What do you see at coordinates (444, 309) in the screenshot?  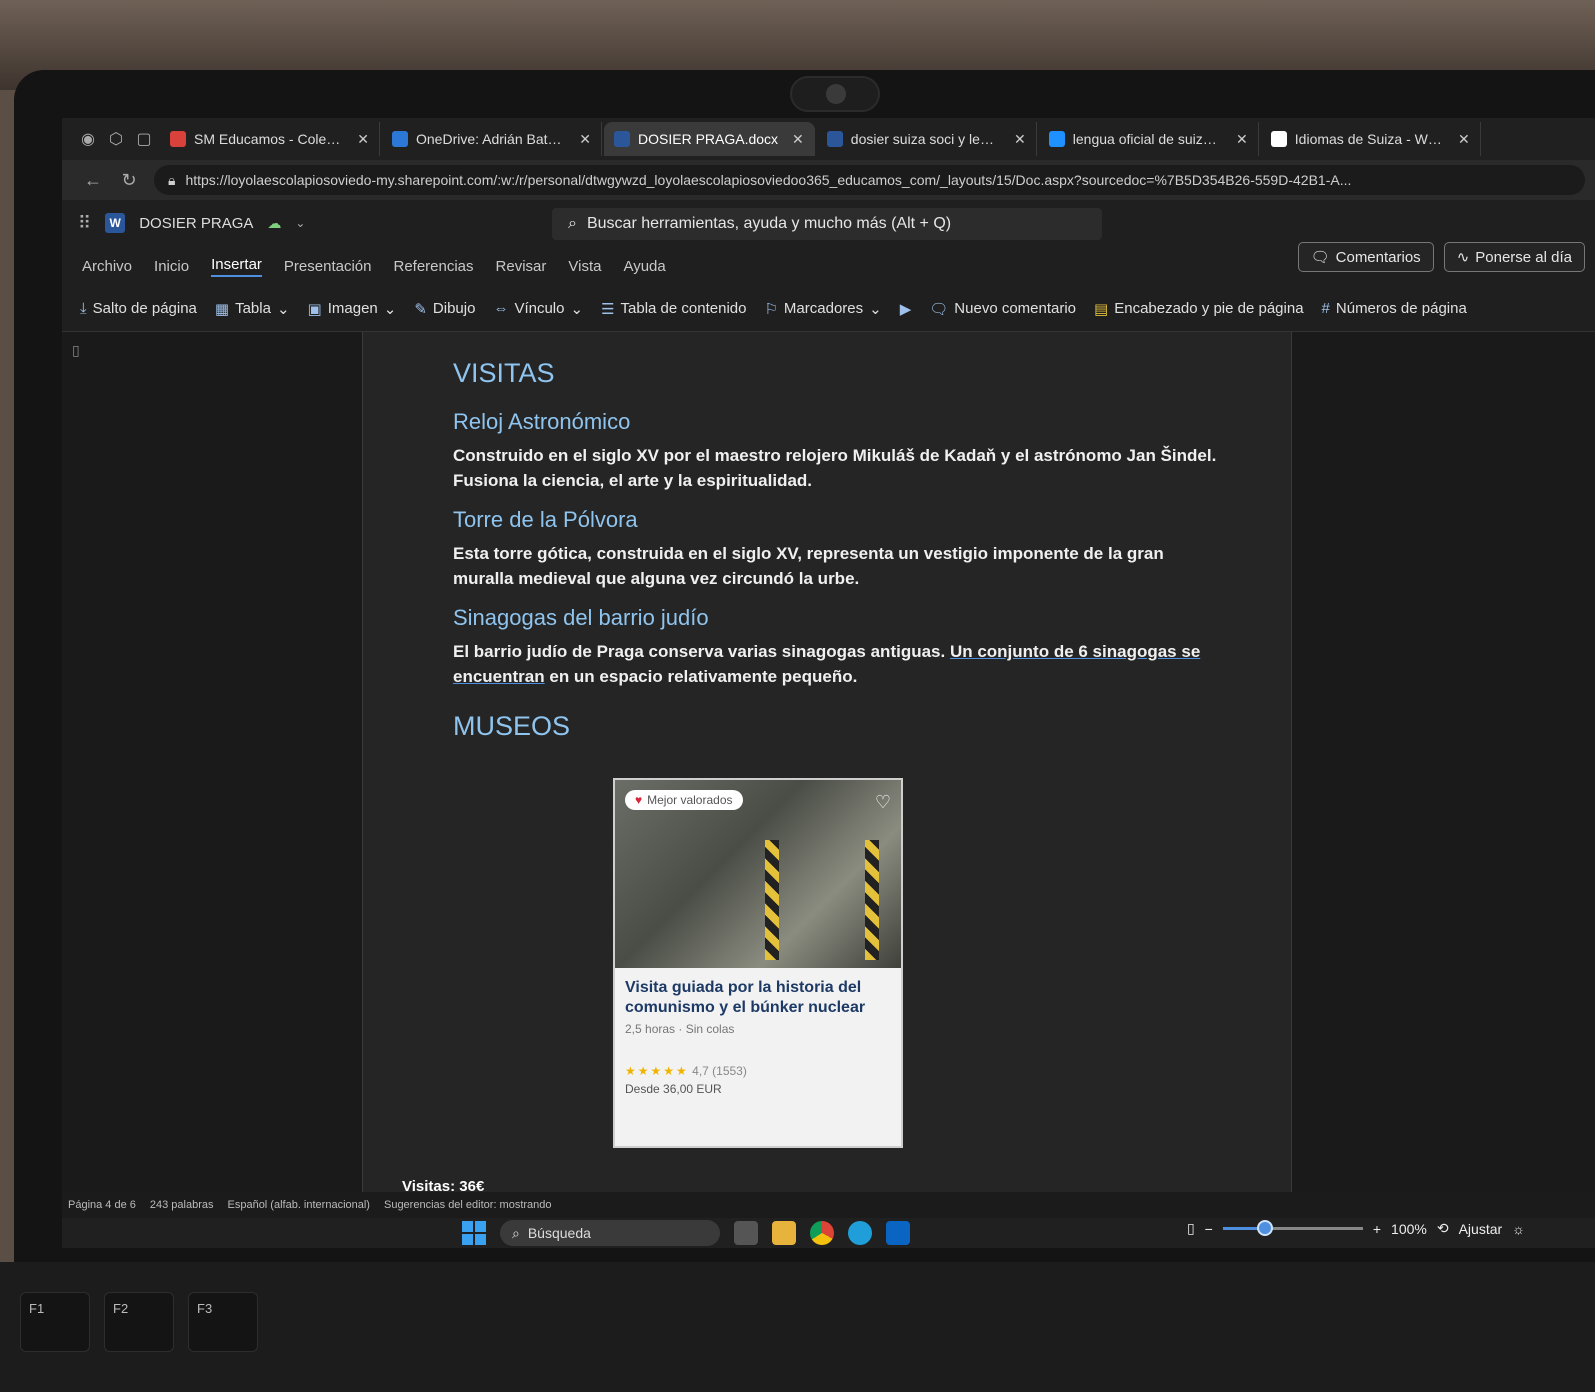 I see `drawing-button: ✎ Dibujo` at bounding box center [444, 309].